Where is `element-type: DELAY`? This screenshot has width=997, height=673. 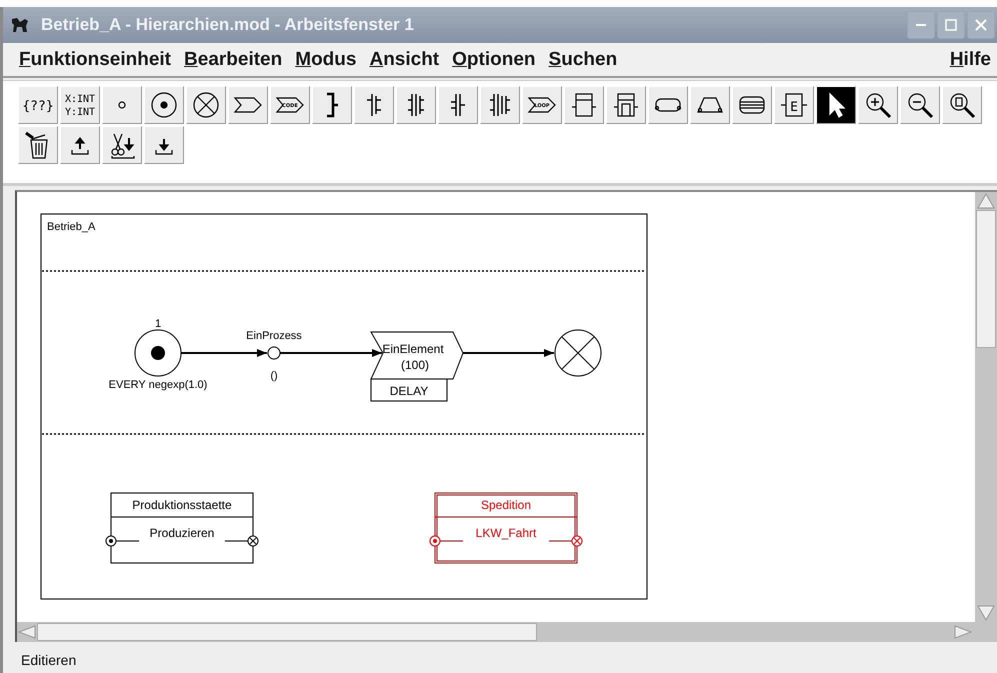
element-type: DELAY is located at coordinates (409, 391).